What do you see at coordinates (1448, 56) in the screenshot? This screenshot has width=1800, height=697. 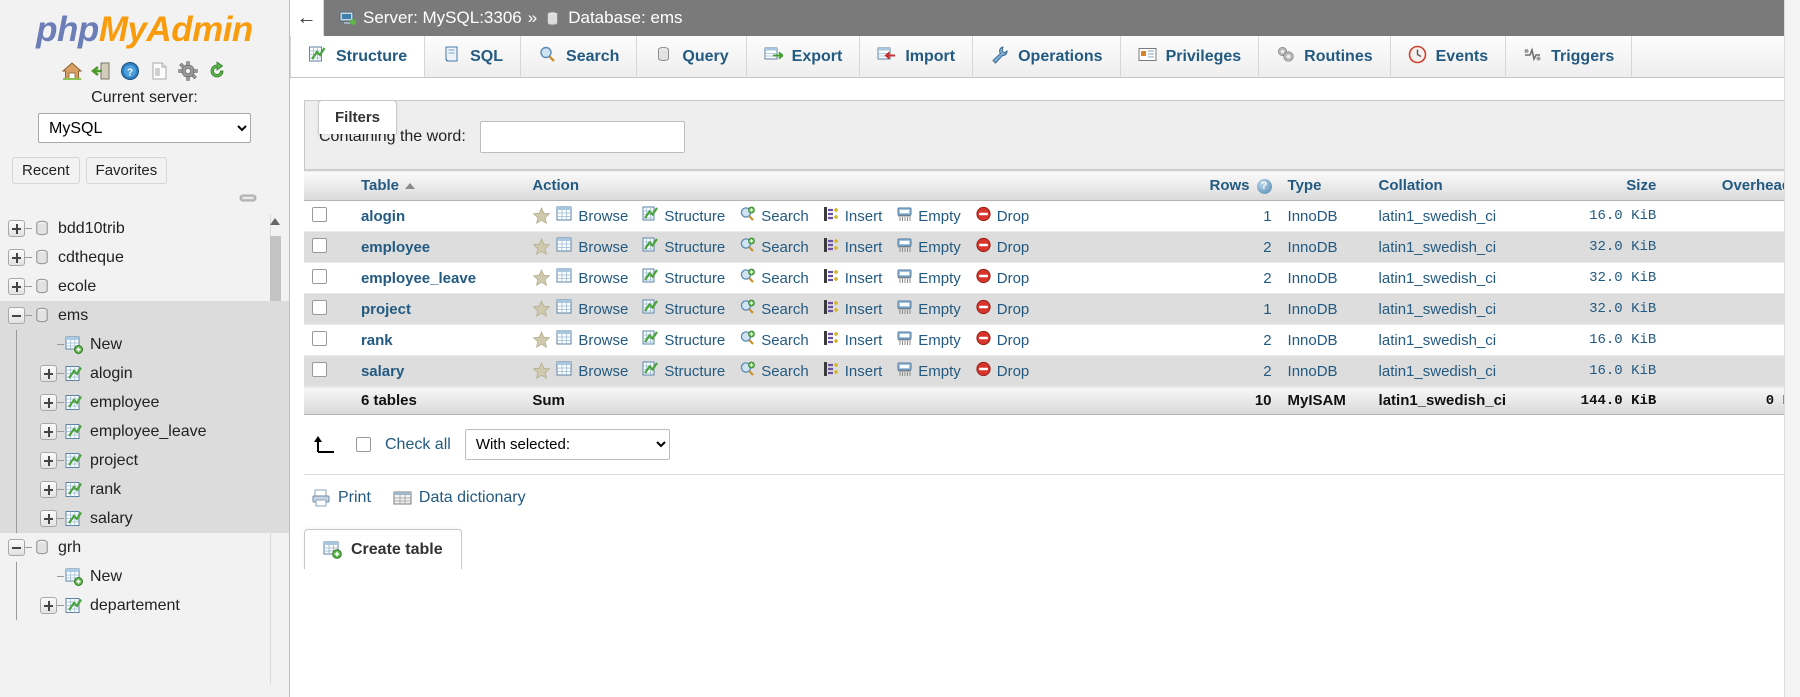 I see `tab-events: Events` at bounding box center [1448, 56].